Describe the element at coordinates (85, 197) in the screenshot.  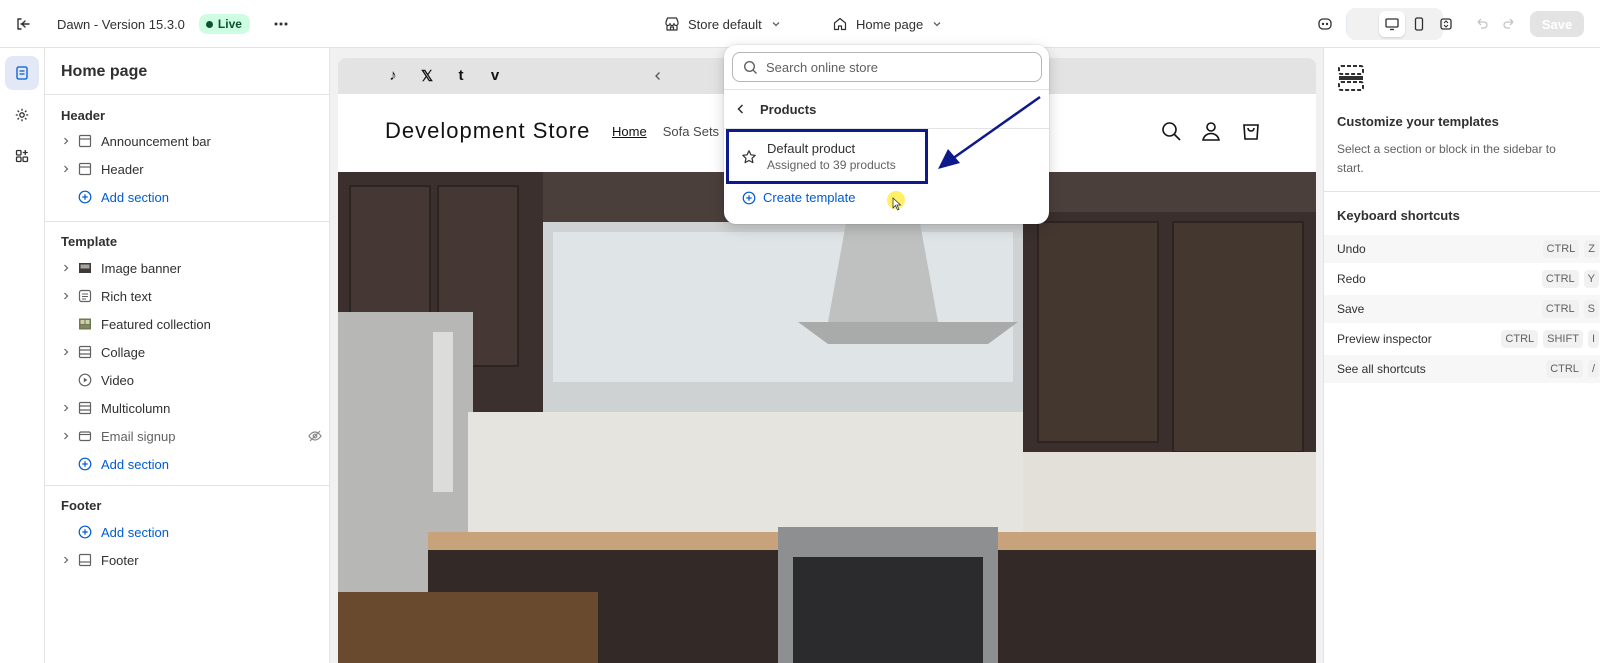
I see `plus-circle-icon` at that location.